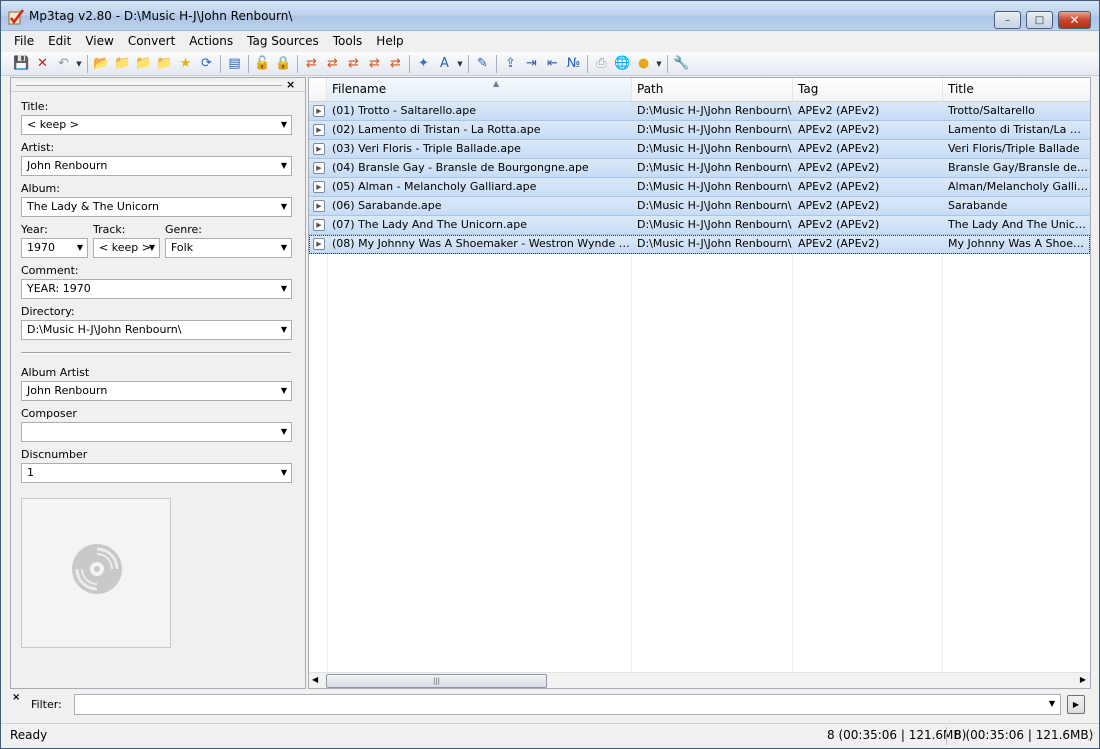 This screenshot has width=1100, height=749. What do you see at coordinates (151, 41) in the screenshot?
I see `menu-convert: Convert` at bounding box center [151, 41].